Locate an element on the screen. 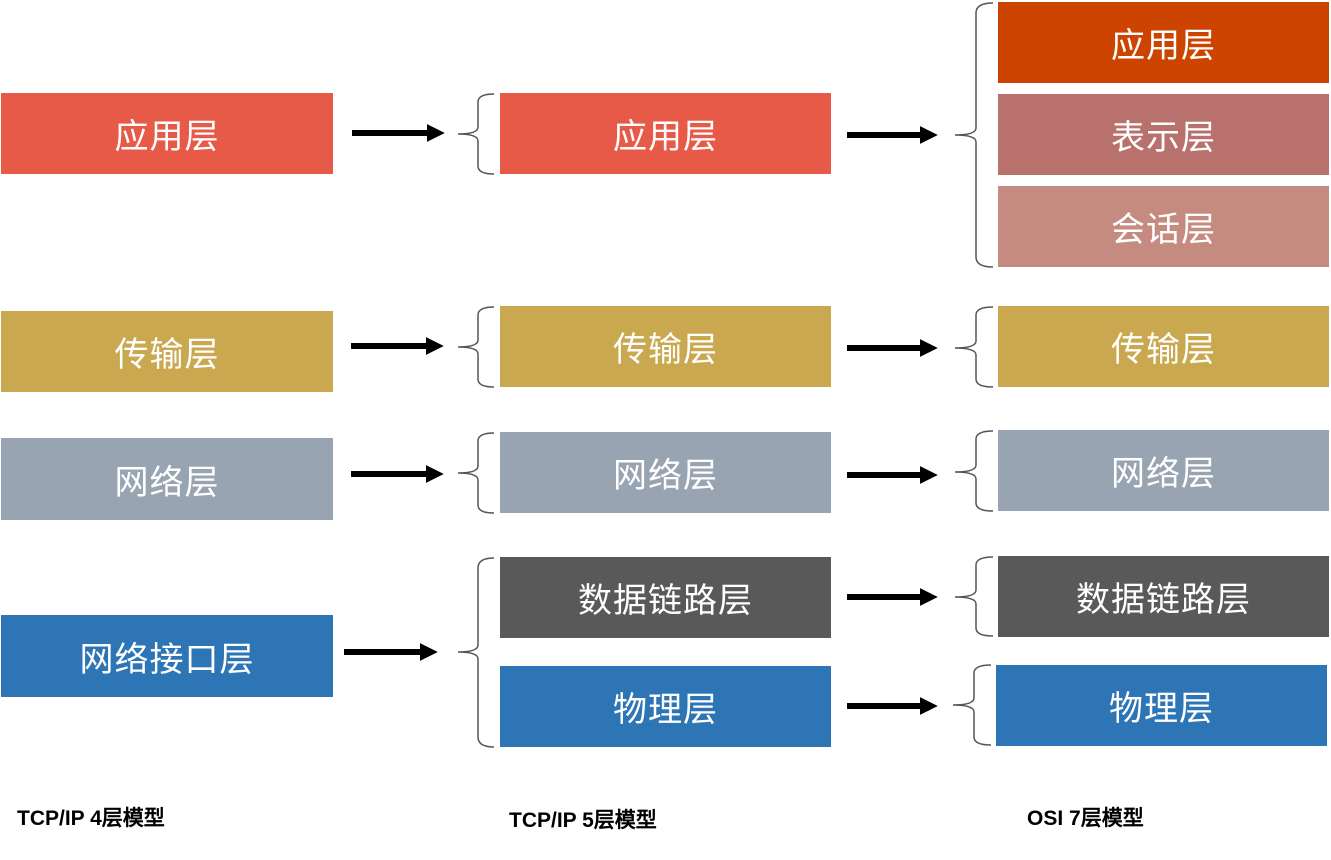  brace-7-application is located at coordinates (974, 135).